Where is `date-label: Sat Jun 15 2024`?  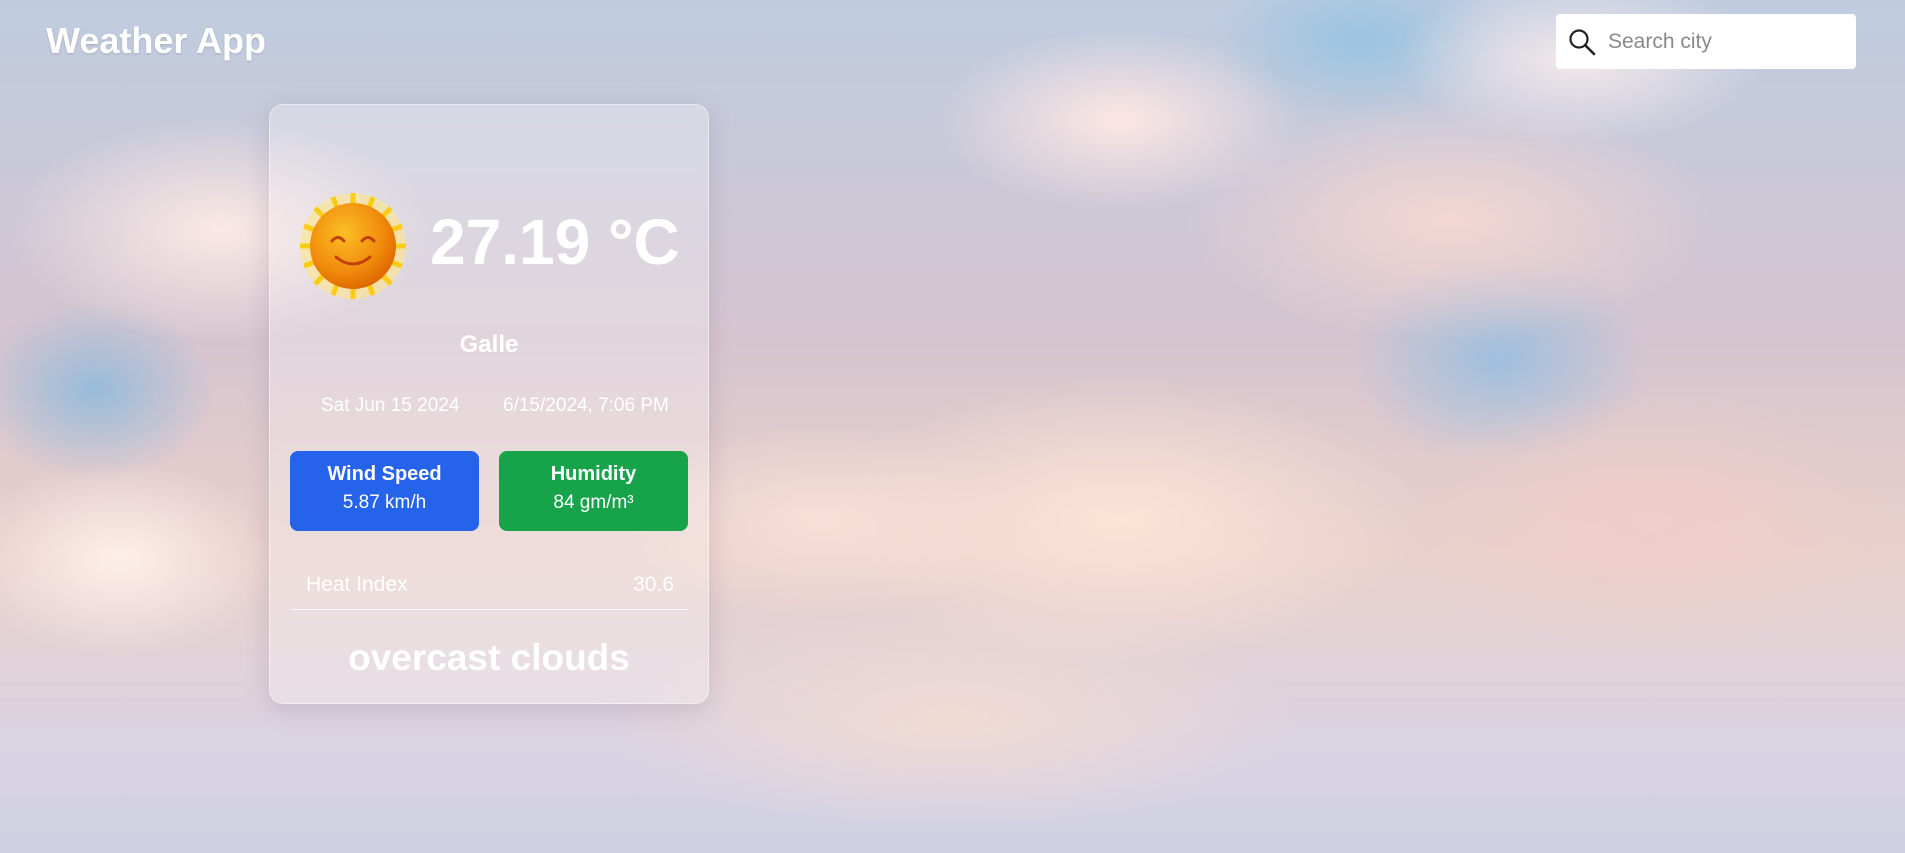 date-label: Sat Jun 15 2024 is located at coordinates (390, 405).